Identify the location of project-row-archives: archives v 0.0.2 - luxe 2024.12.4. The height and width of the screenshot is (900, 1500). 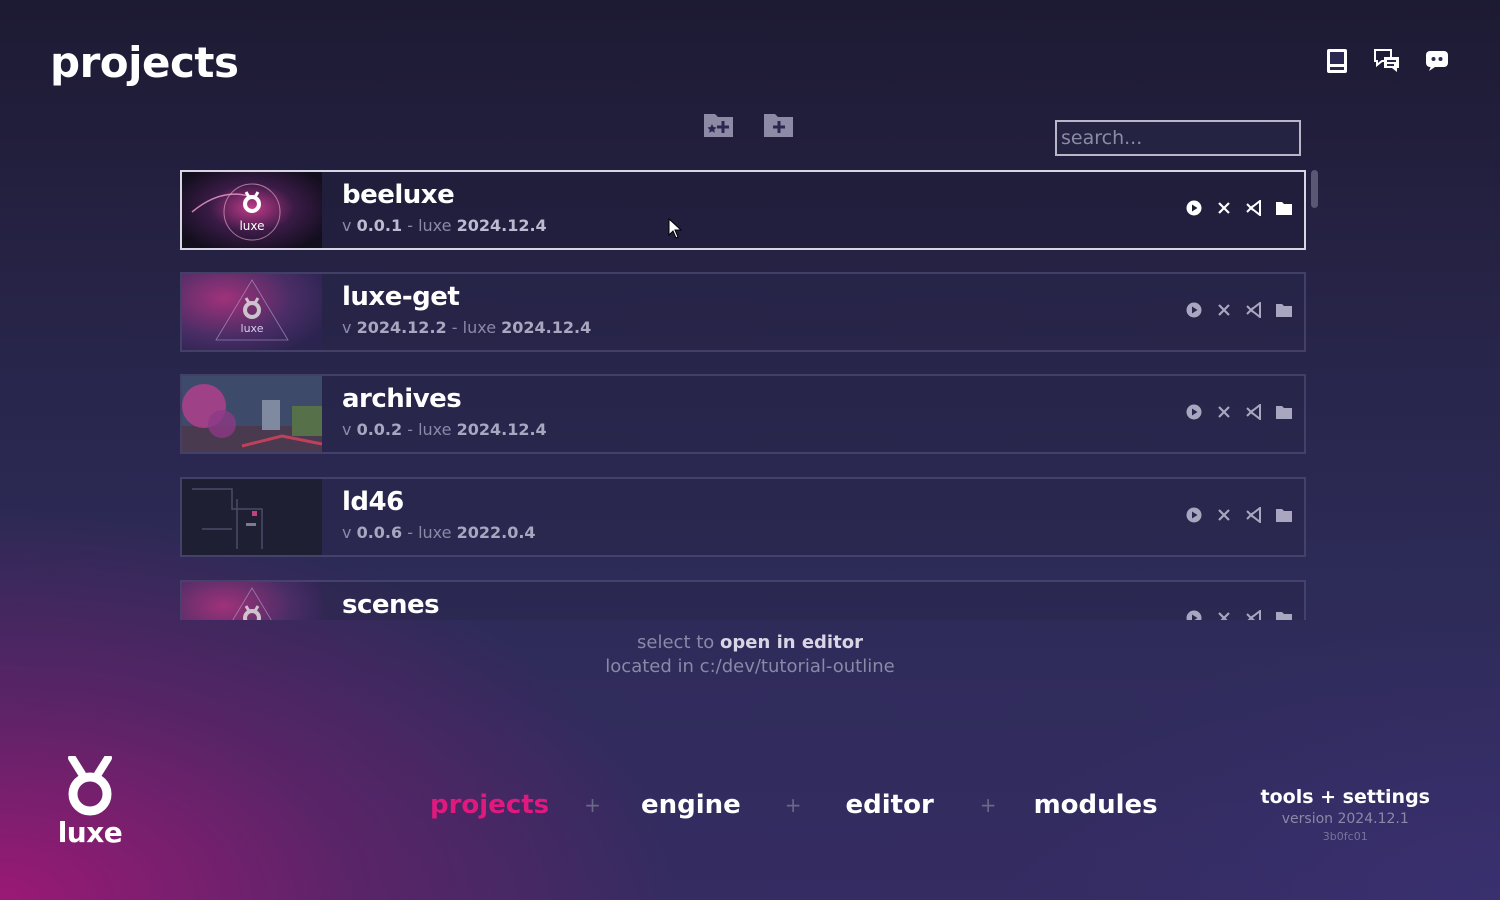
(743, 414).